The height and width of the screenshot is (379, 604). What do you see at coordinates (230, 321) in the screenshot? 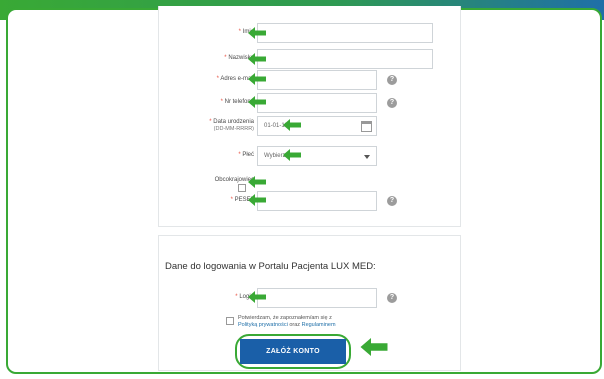
I see `consent-checkbox` at bounding box center [230, 321].